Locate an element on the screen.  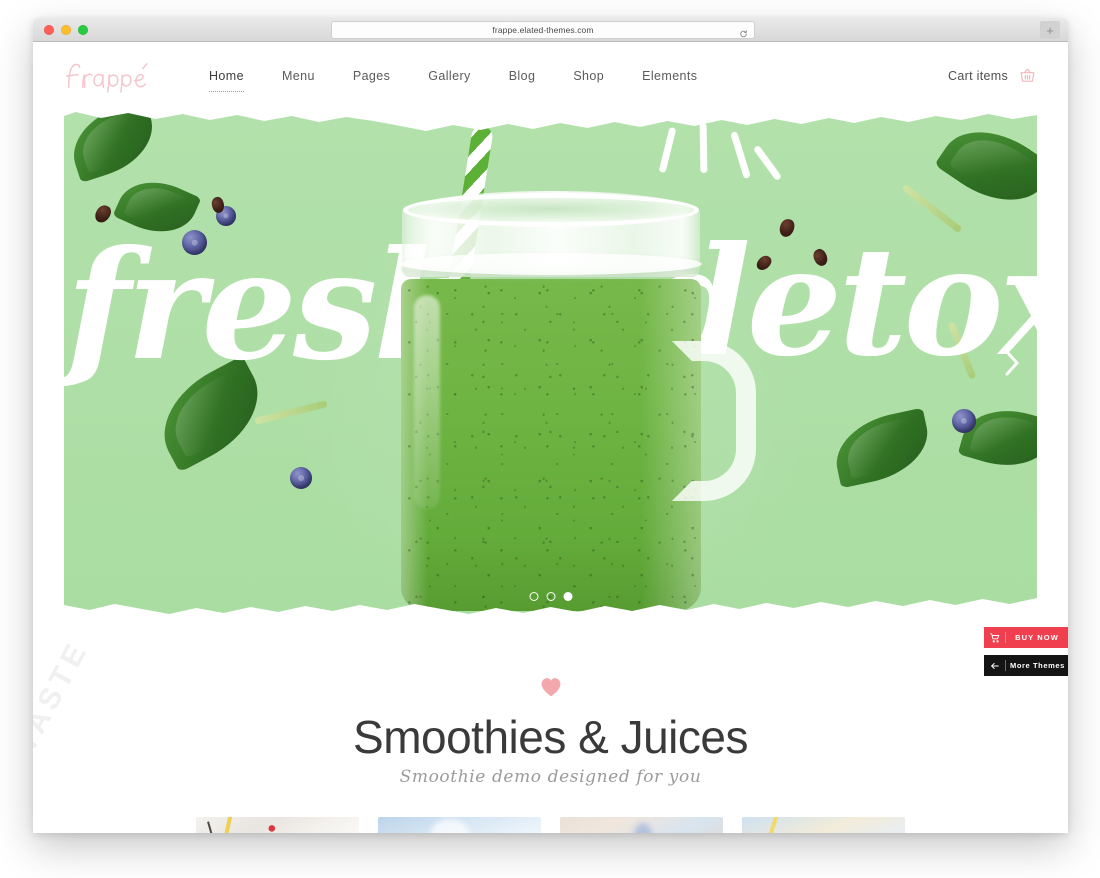
nav-item-shop: Shop is located at coordinates (588, 76).